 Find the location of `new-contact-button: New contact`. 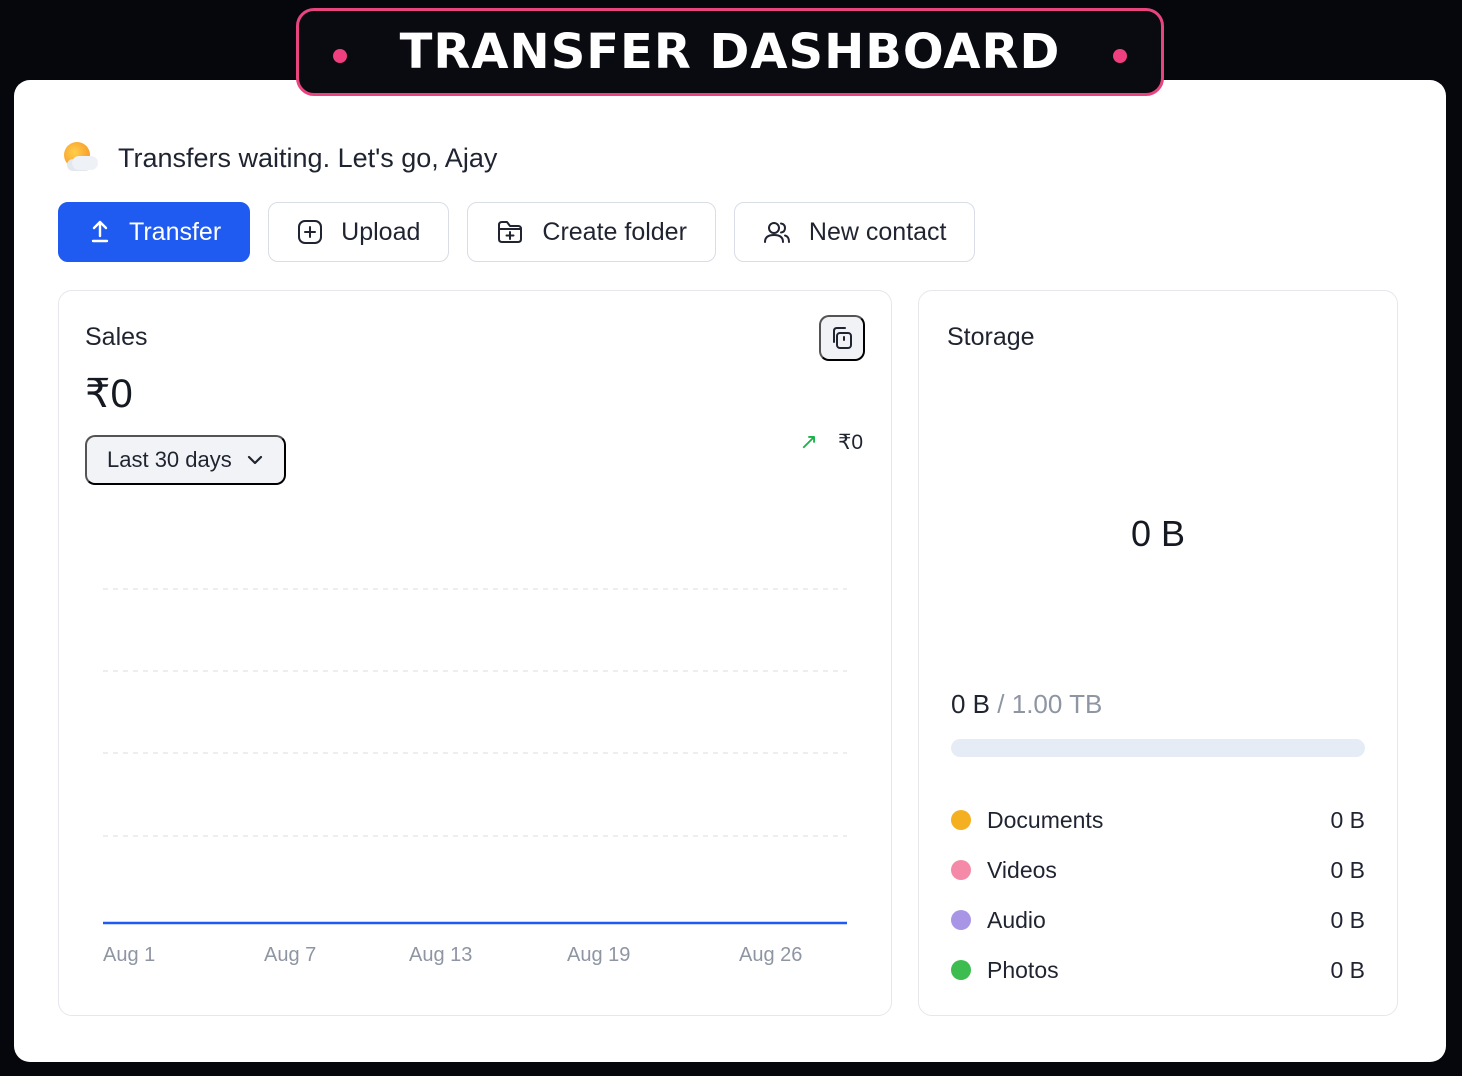

new-contact-button: New contact is located at coordinates (854, 232).